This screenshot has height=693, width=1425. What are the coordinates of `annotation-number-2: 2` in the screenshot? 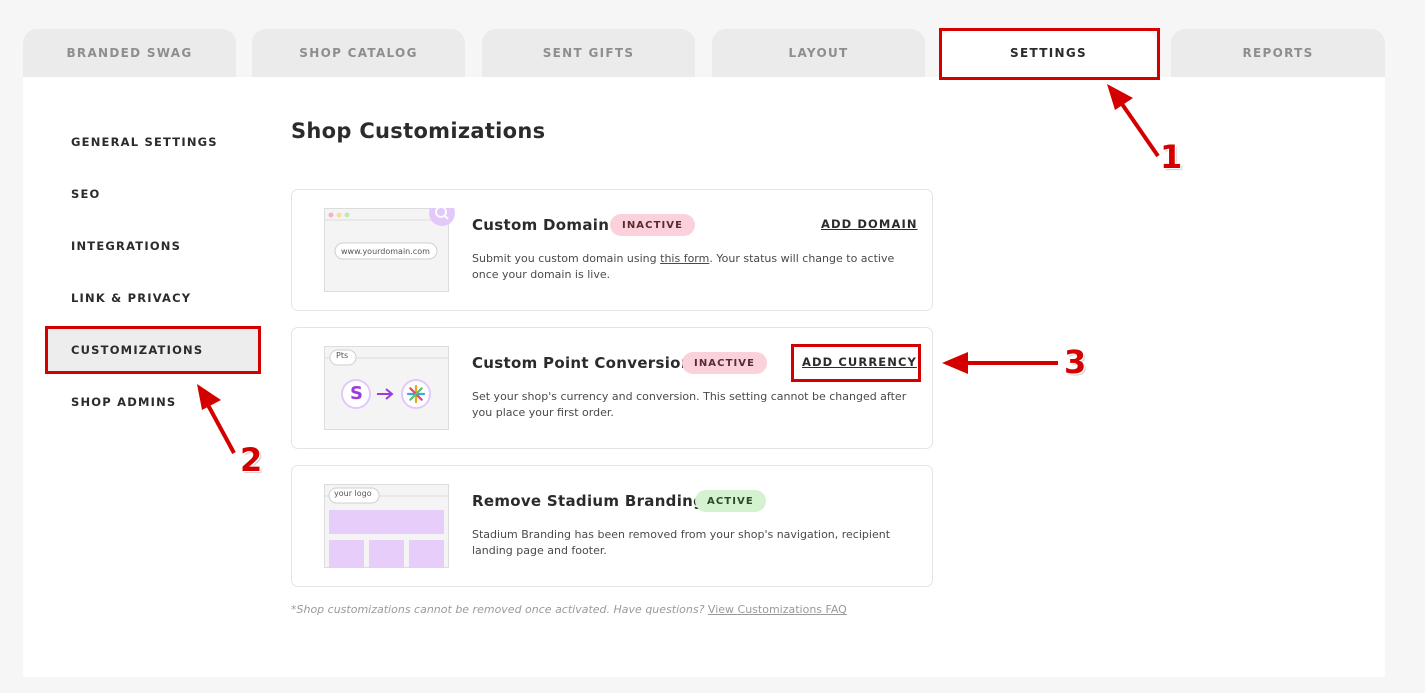 It's located at (251, 460).